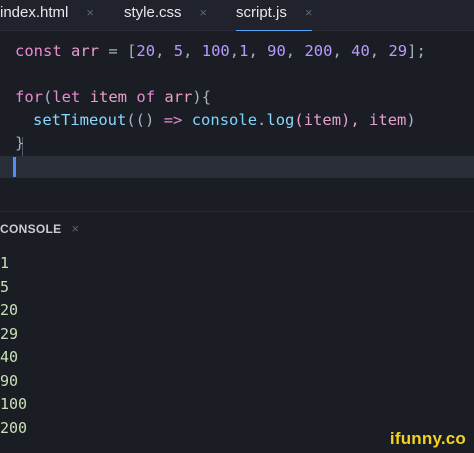 Image resolution: width=474 pixels, height=453 pixels. Describe the element at coordinates (31, 229) in the screenshot. I see `console-title: CONSOLE` at that location.